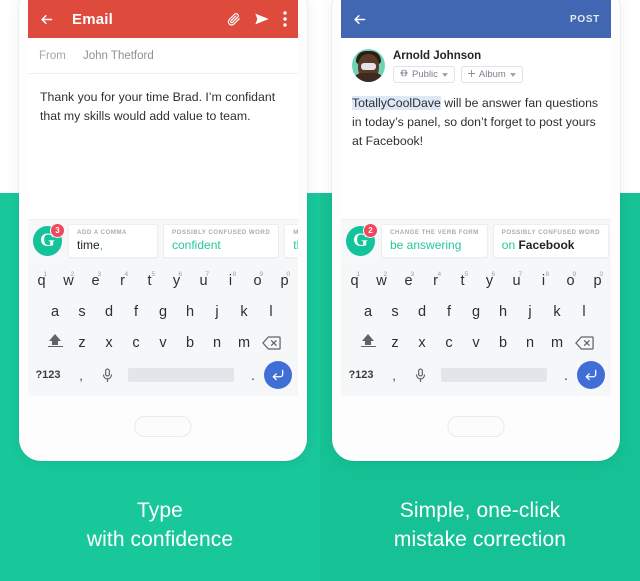 This screenshot has height=581, width=640. I want to click on grammarly-g-icon: G 2, so click(362, 239).